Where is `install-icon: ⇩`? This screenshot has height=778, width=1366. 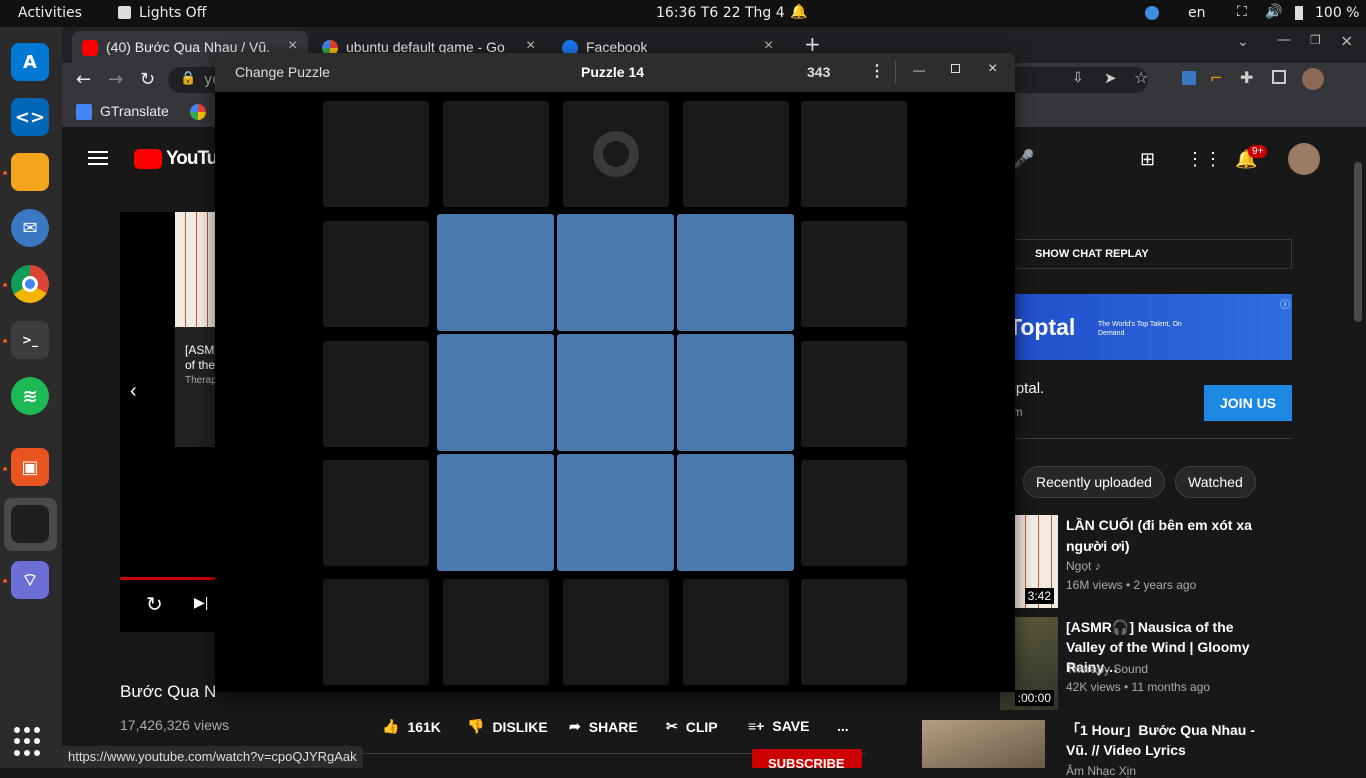
install-icon: ⇩ is located at coordinates (1078, 78).